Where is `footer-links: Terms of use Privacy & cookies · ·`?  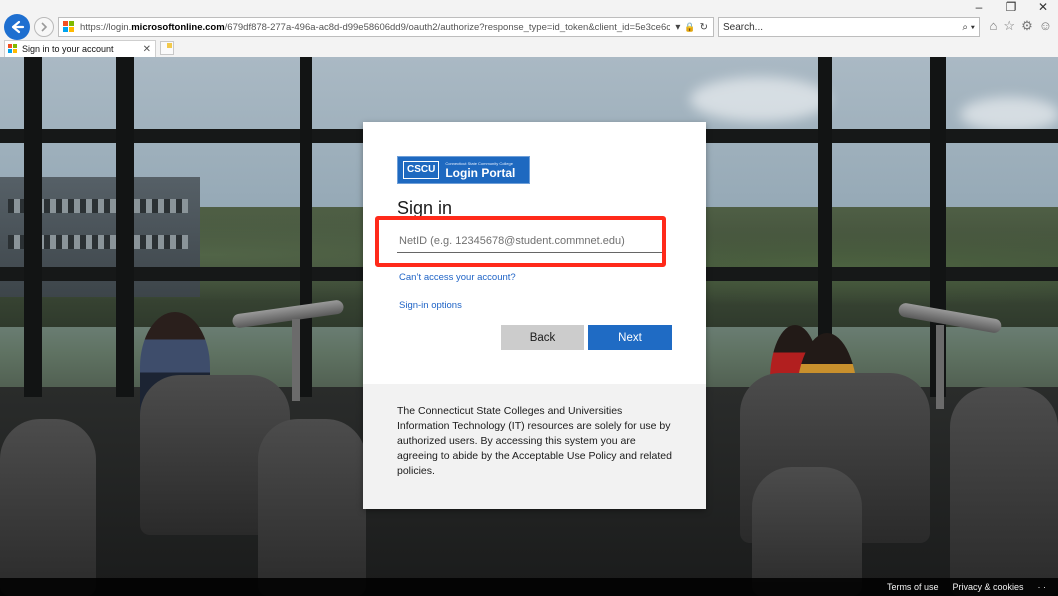 footer-links: Terms of use Privacy & cookies · · is located at coordinates (966, 587).